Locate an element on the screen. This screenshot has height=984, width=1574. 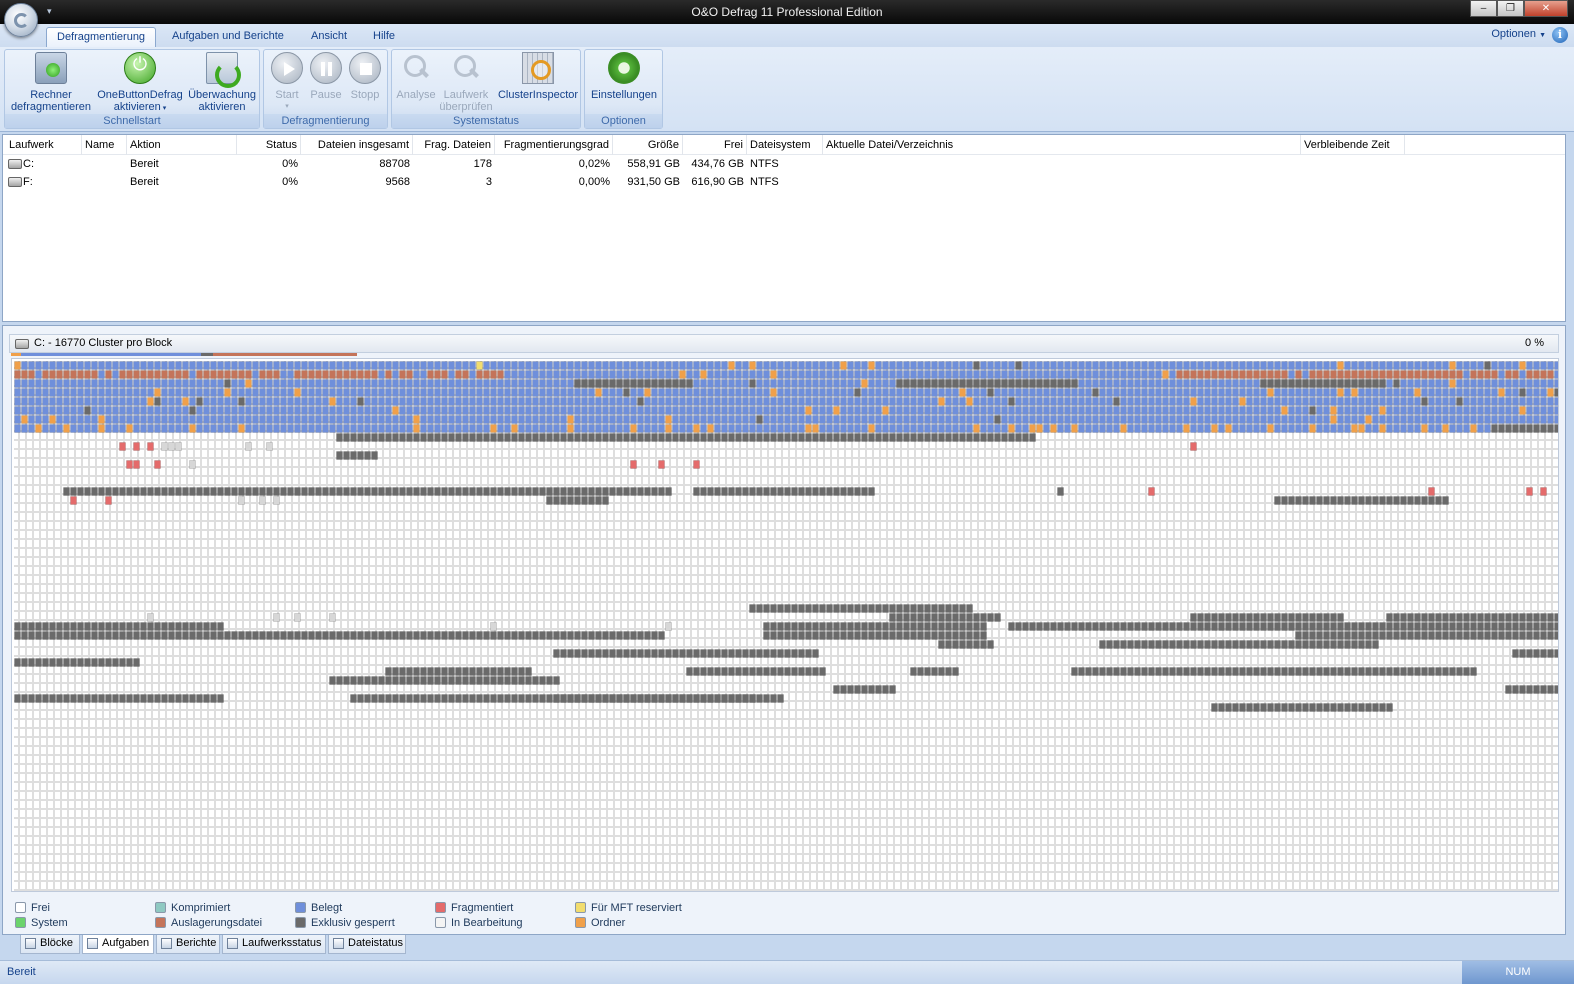
cell-frei: 616,90 GB is located at coordinates (717, 182).